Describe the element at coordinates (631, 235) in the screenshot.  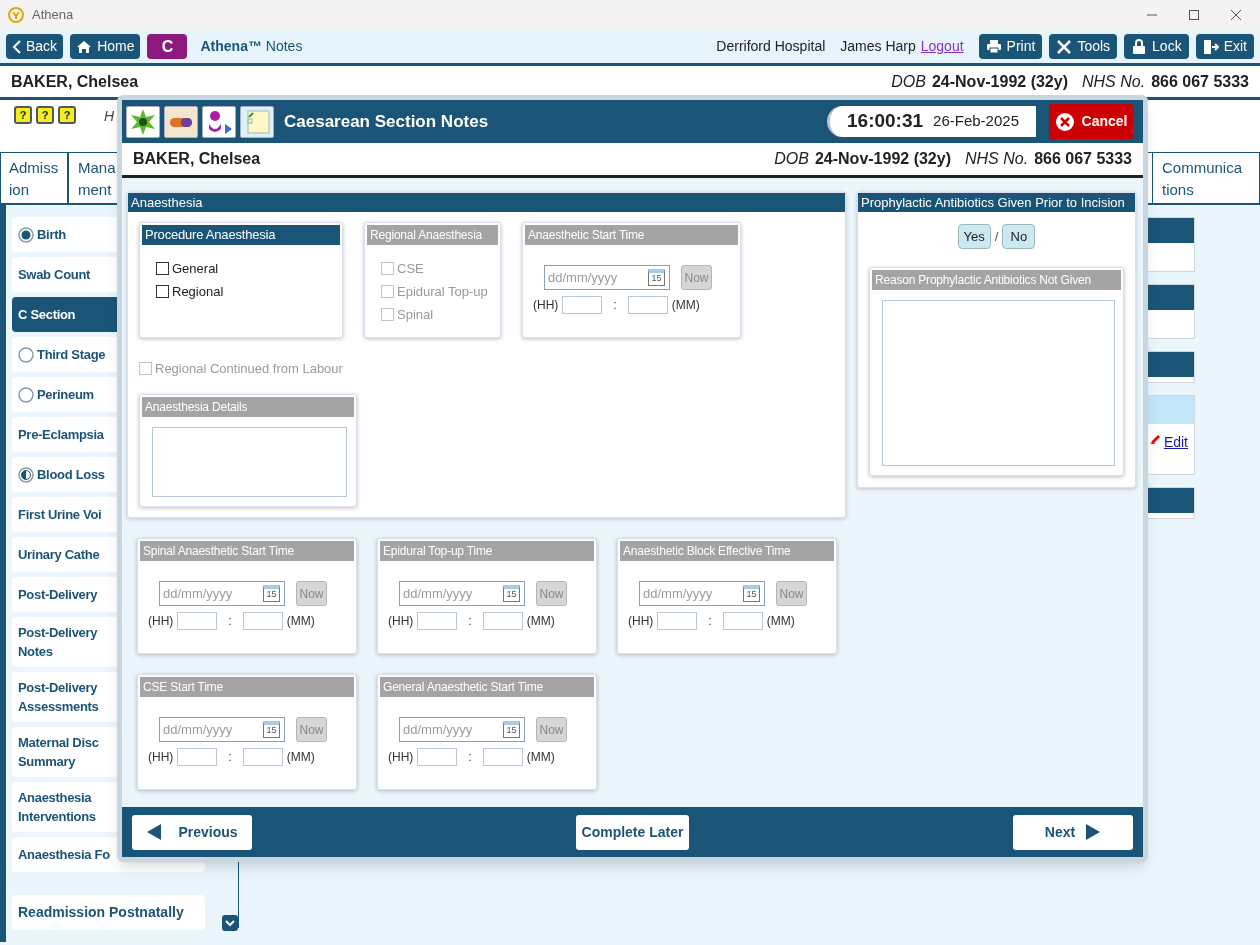
I see `panel-header: Anaesthetic Start Time` at that location.